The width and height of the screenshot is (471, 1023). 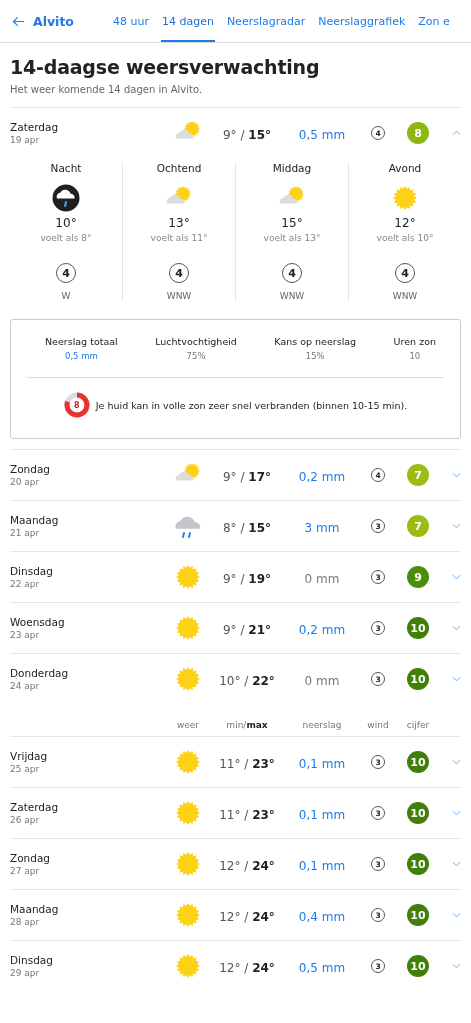 I want to click on feels-like: voelt als 8°, so click(x=66, y=238).